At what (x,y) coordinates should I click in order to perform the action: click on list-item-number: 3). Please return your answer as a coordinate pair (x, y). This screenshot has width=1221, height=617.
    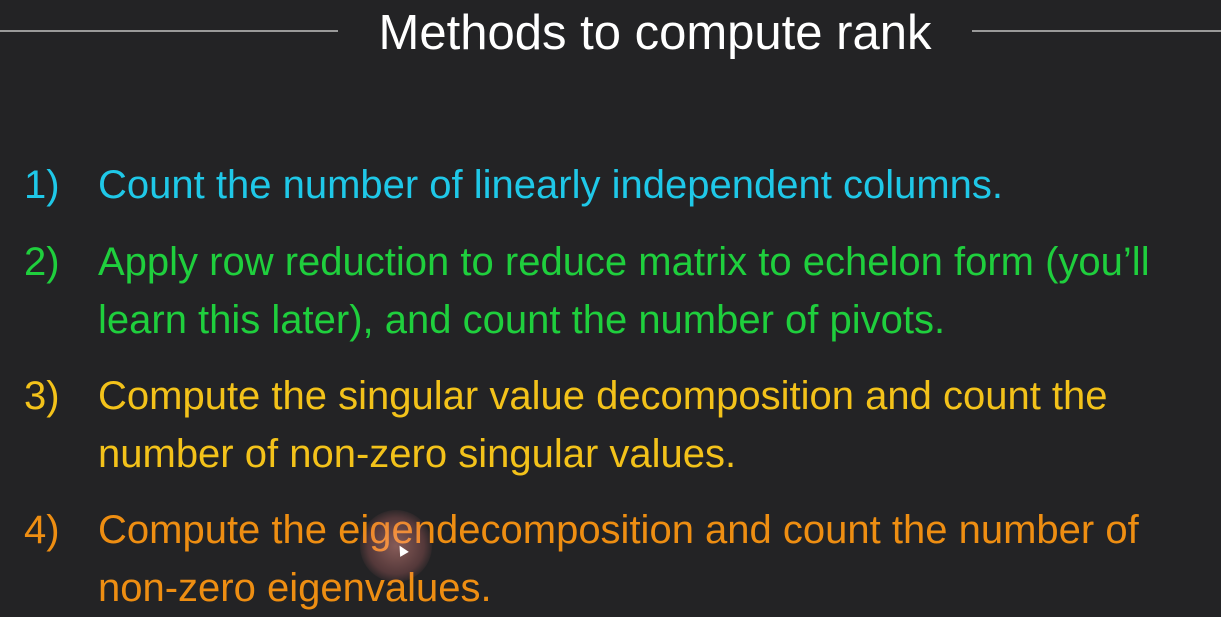
    Looking at the image, I should click on (42, 396).